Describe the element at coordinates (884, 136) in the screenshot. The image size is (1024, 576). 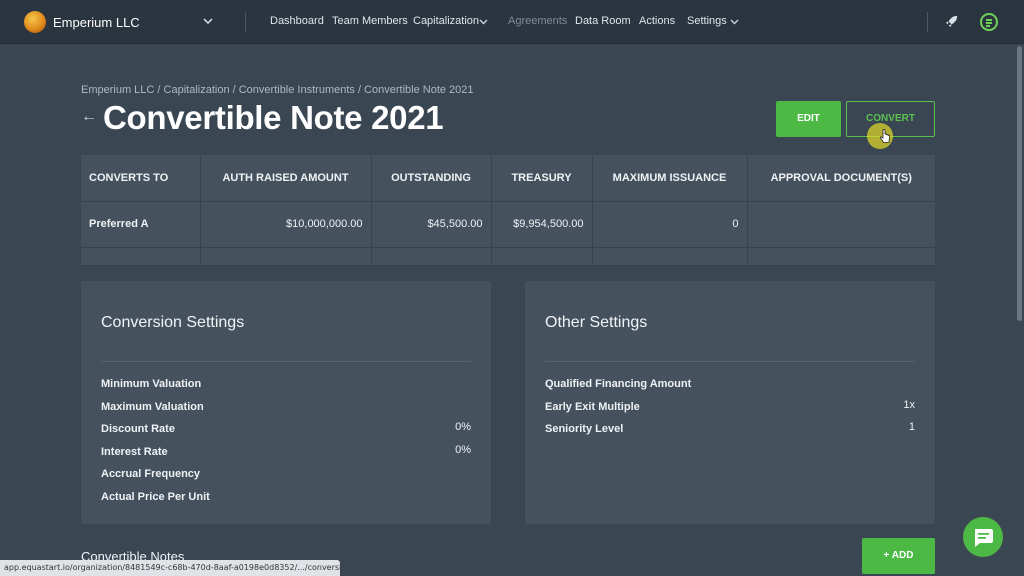
I see `hand-cursor-icon` at that location.